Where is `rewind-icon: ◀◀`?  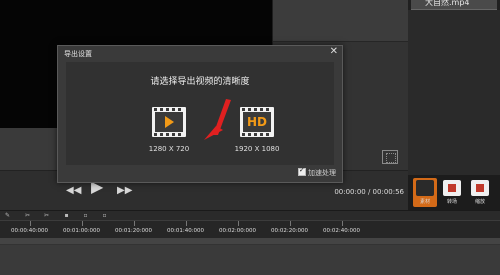 rewind-icon: ◀◀ is located at coordinates (73, 191).